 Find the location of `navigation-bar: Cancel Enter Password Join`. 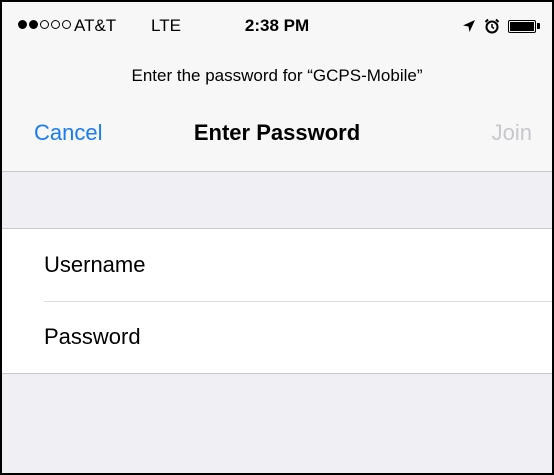

navigation-bar: Cancel Enter Password Join is located at coordinates (277, 134).